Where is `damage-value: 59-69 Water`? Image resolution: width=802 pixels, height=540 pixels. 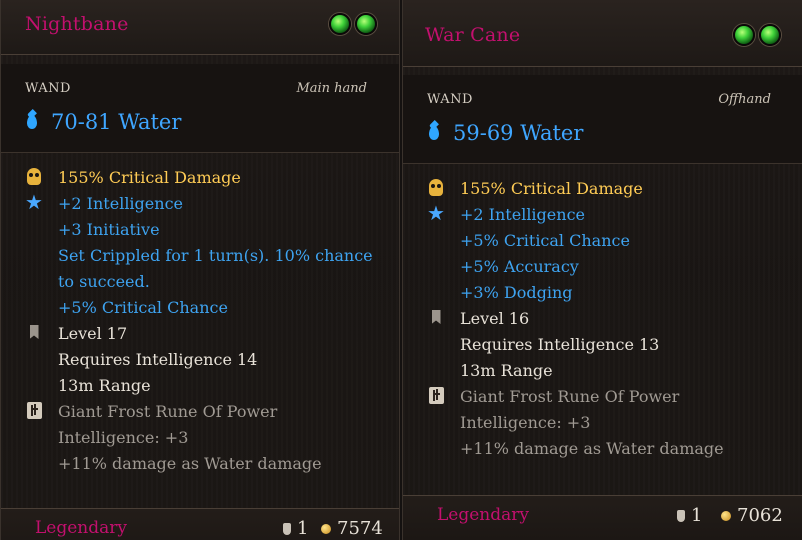
damage-value: 59-69 Water is located at coordinates (518, 133).